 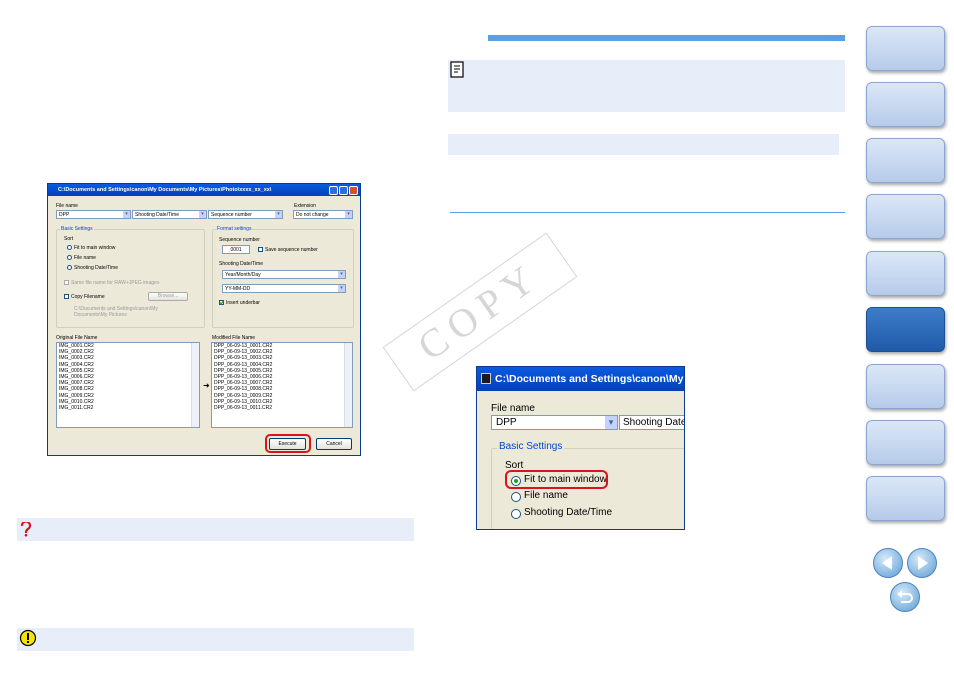 I want to click on basic-settings-title: Basic Settings, so click(x=77, y=229).